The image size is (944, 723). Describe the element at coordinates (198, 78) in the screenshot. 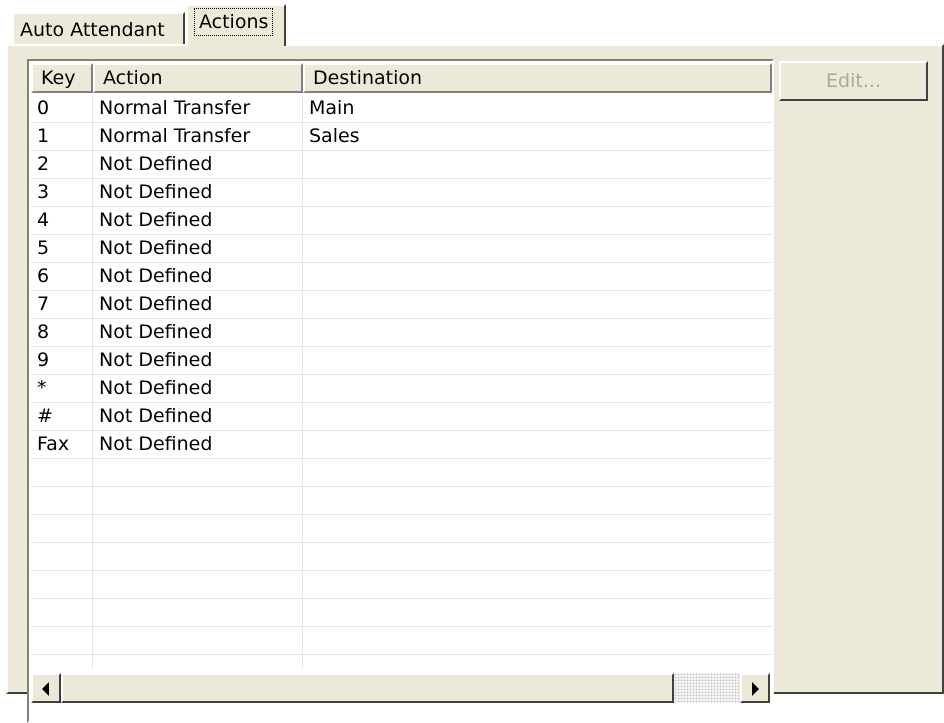

I see `column-header-action: Action` at that location.